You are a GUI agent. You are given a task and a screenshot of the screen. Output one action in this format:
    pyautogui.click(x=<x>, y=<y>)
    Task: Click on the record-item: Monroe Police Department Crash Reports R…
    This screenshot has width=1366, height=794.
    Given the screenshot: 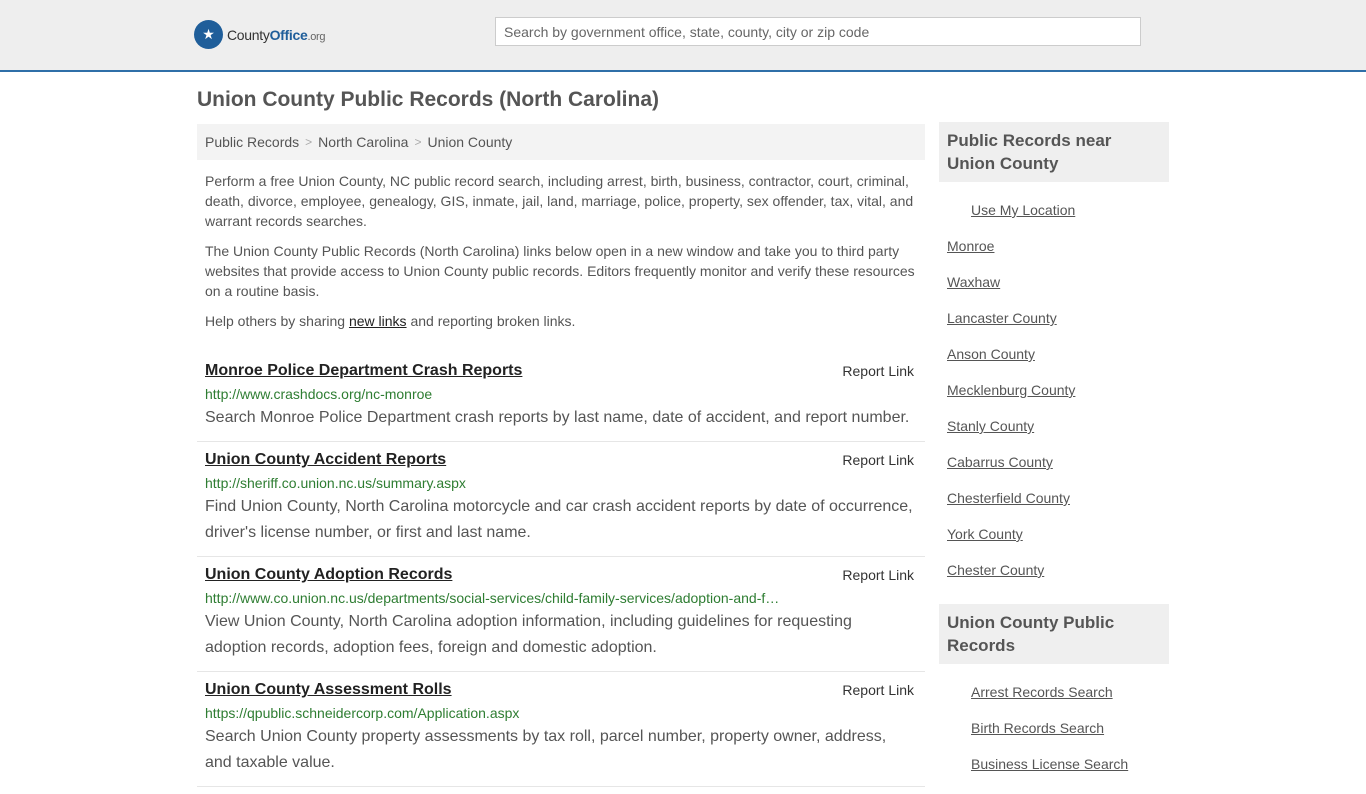 What is the action you would take?
    pyautogui.click(x=561, y=397)
    